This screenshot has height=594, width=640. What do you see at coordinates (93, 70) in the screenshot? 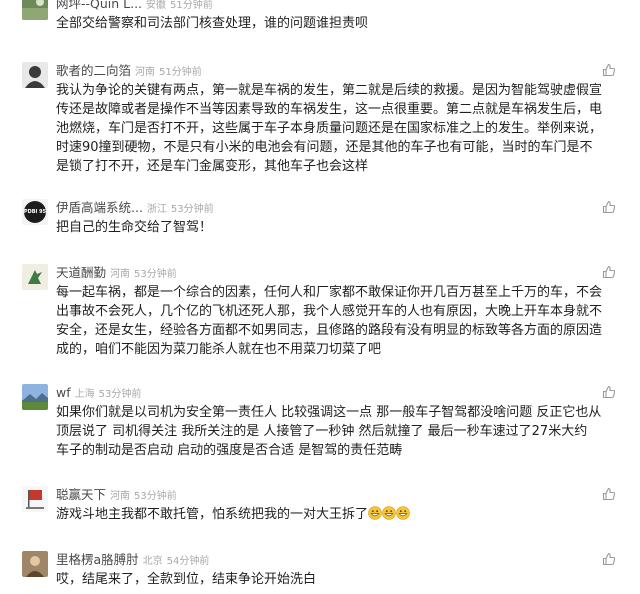
I see `username: 歌者的二向箔` at bounding box center [93, 70].